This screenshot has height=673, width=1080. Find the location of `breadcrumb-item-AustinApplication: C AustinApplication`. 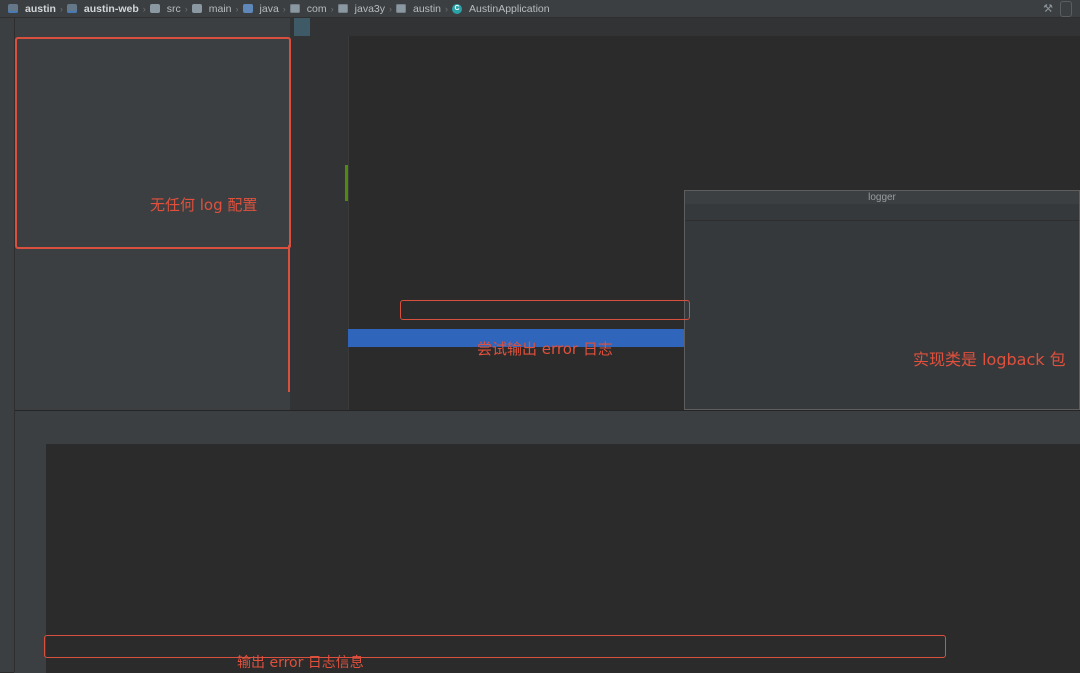

breadcrumb-item-AustinApplication: C AustinApplication is located at coordinates (501, 9).